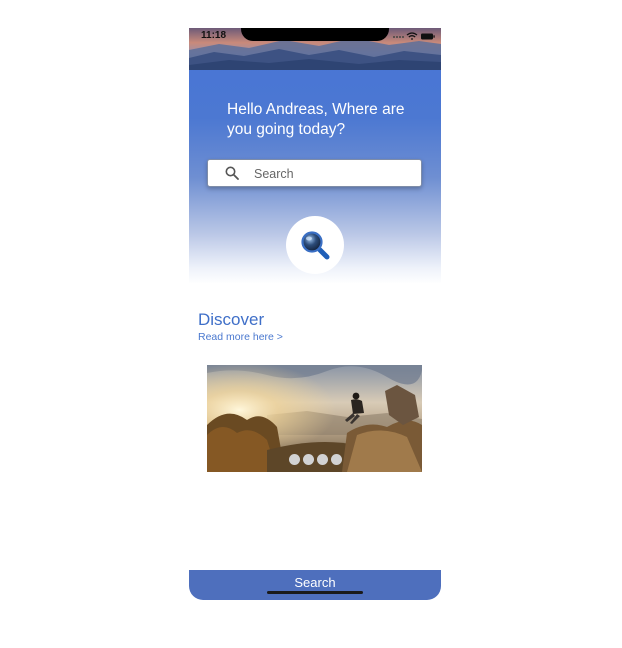  What do you see at coordinates (314, 418) in the screenshot?
I see `discover-carousel` at bounding box center [314, 418].